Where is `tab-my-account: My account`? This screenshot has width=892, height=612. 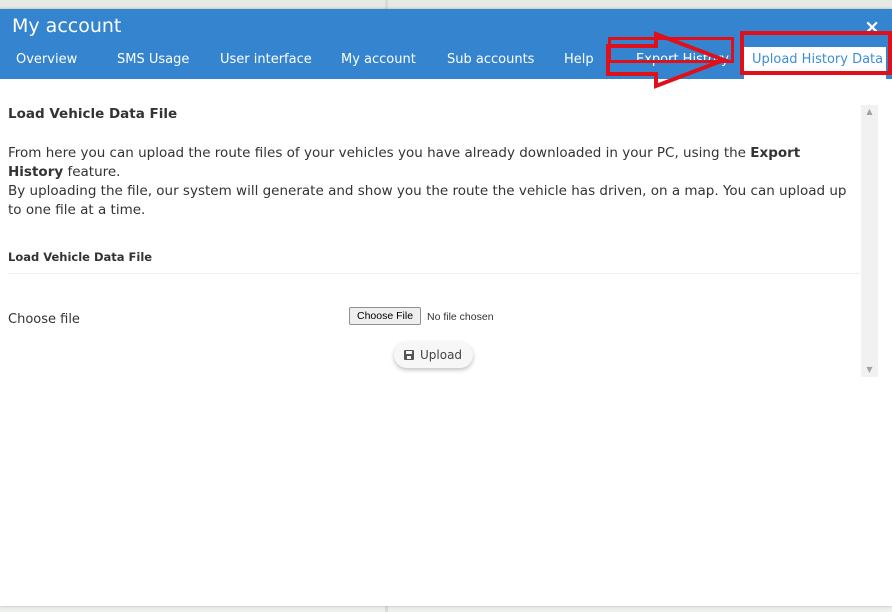 tab-my-account: My account is located at coordinates (378, 63).